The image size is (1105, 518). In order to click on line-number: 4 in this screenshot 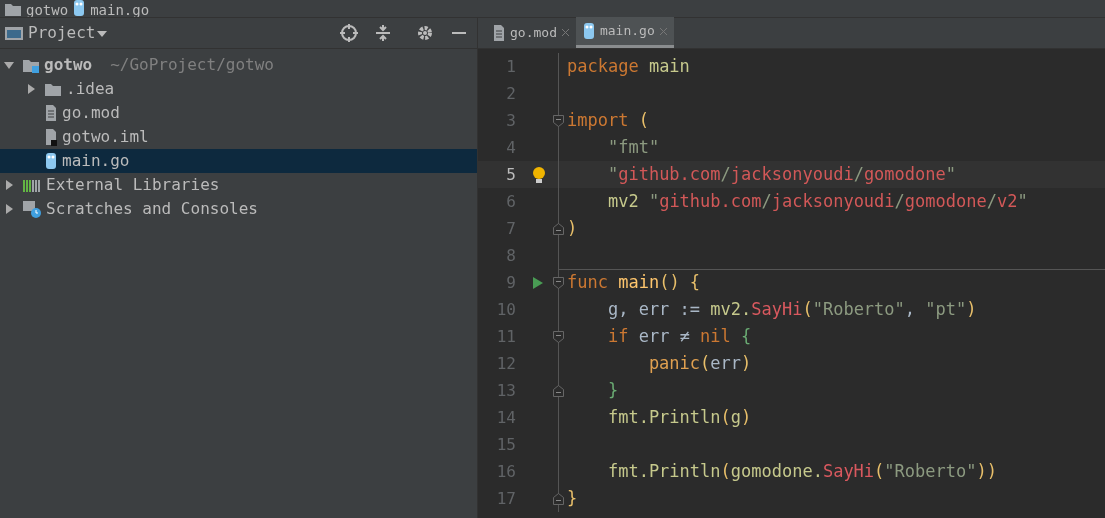, I will do `click(510, 148)`.